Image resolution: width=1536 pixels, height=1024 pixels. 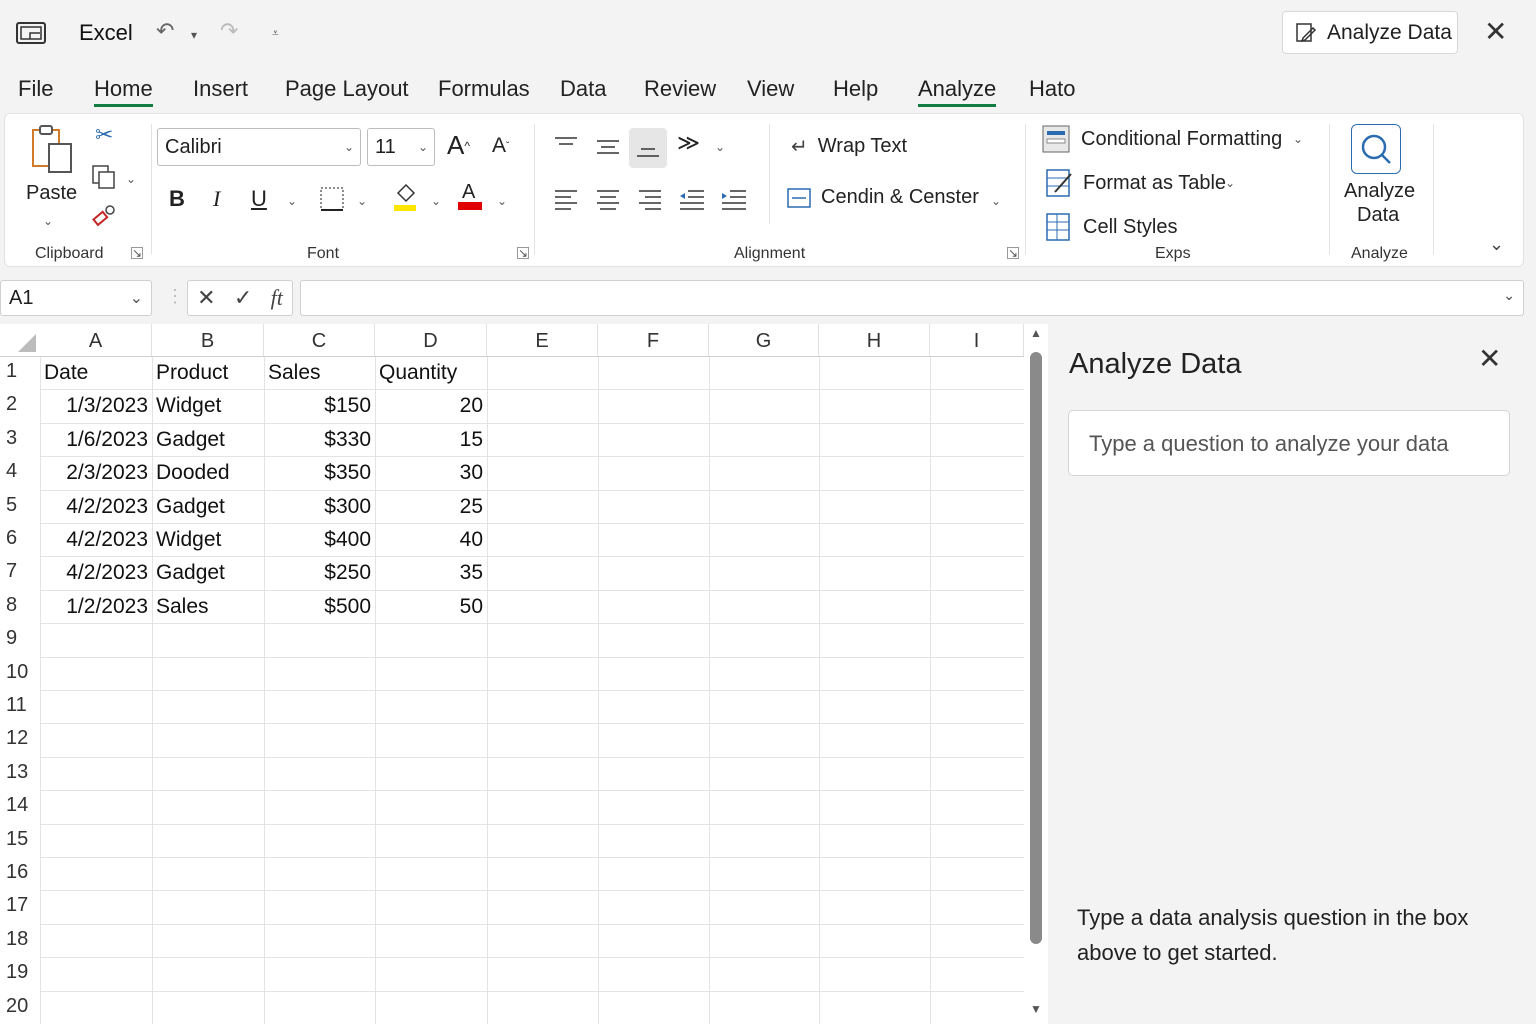 I want to click on cell: $330, so click(x=319, y=440).